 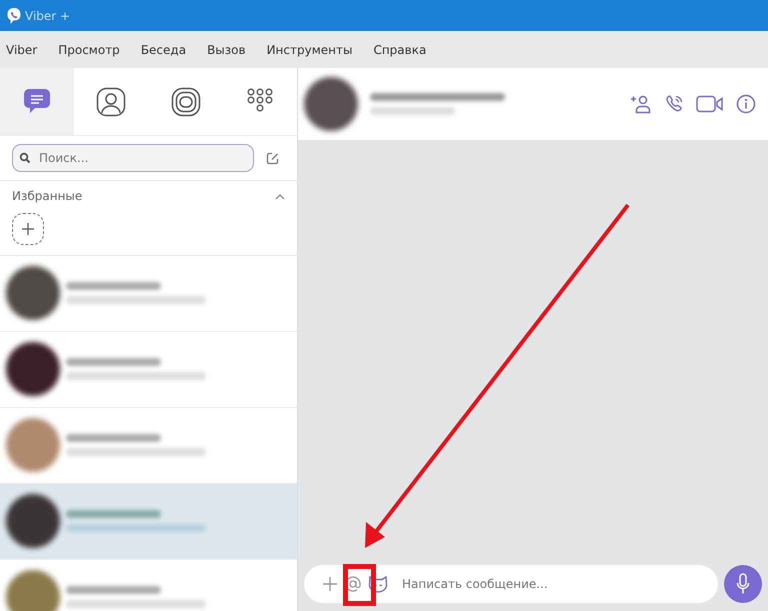 I want to click on window-title: Viber +, so click(x=47, y=16).